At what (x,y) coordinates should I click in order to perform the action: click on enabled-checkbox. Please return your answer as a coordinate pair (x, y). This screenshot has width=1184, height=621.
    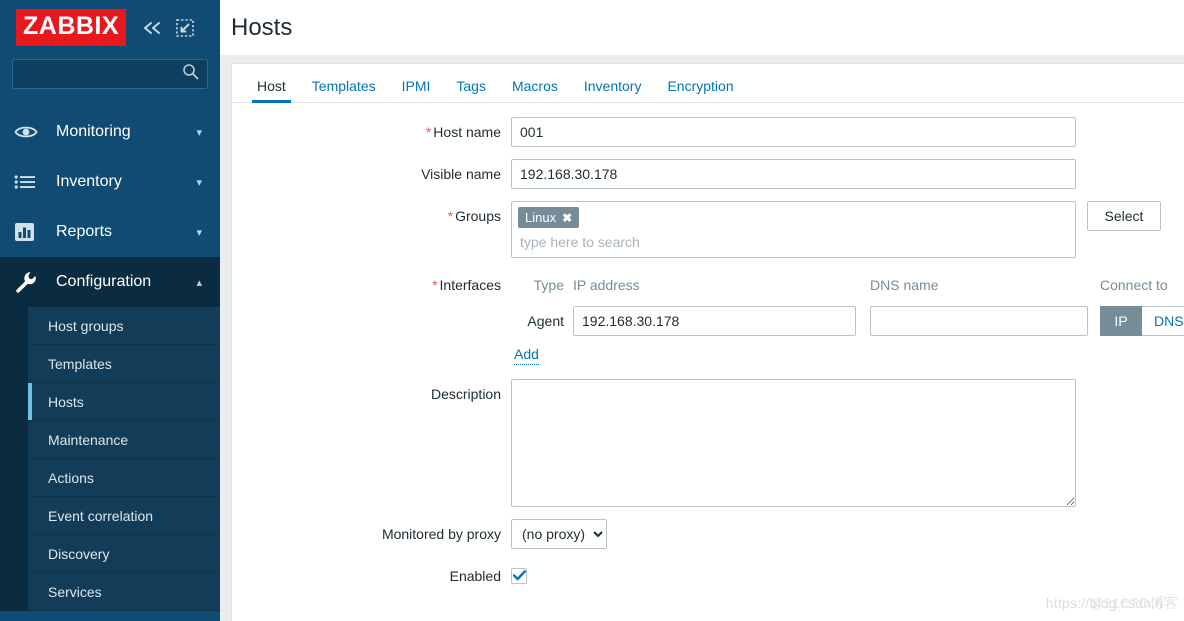
    Looking at the image, I should click on (519, 575).